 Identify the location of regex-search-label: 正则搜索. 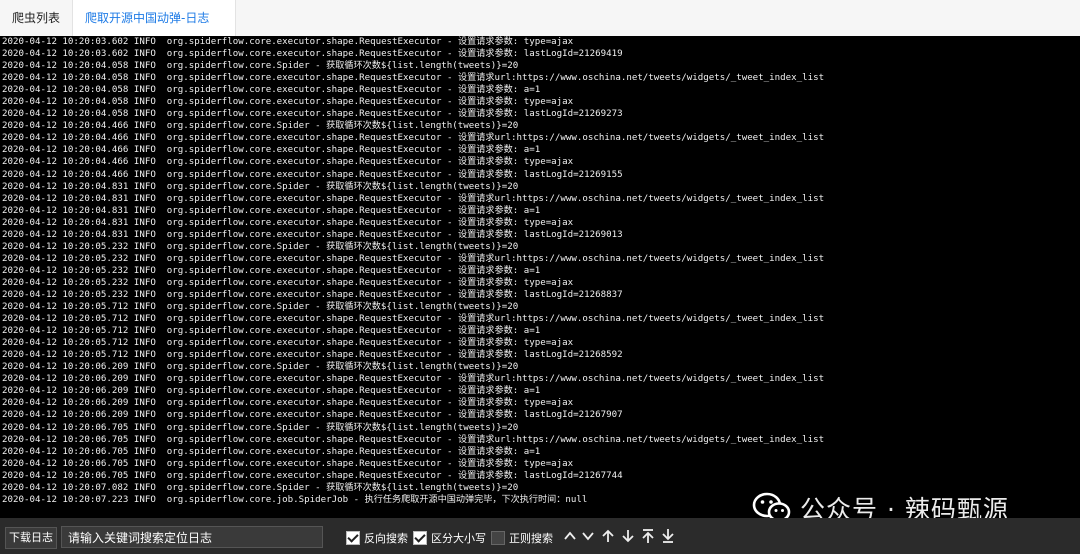
(531, 538).